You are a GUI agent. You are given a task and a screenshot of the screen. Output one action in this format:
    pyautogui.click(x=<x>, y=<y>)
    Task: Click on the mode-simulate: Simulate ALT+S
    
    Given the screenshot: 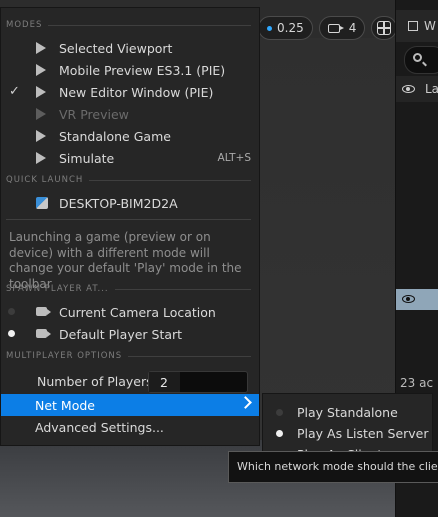 What is the action you would take?
    pyautogui.click(x=130, y=158)
    